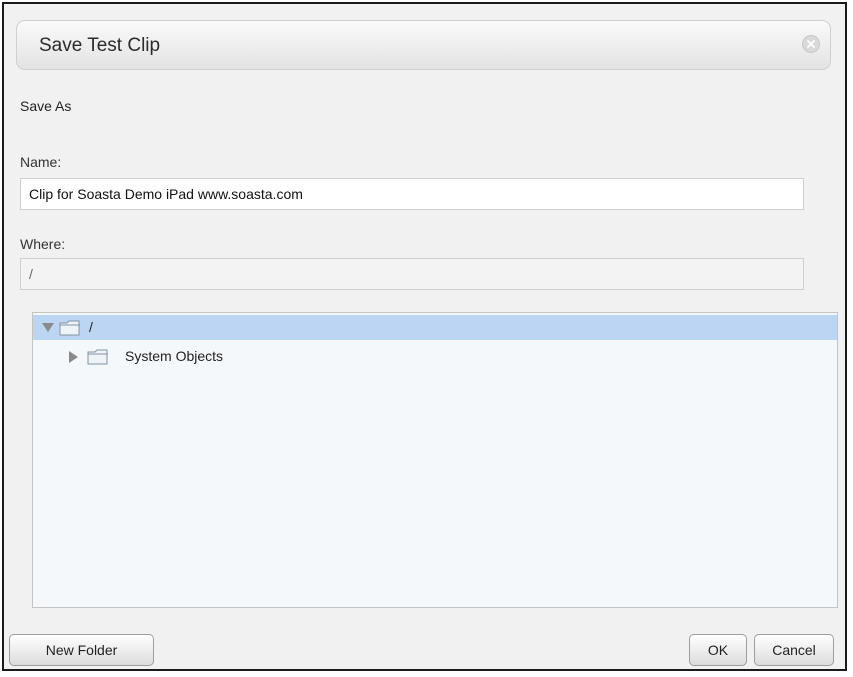 The height and width of the screenshot is (677, 853). What do you see at coordinates (412, 274) in the screenshot?
I see `where-input: /` at bounding box center [412, 274].